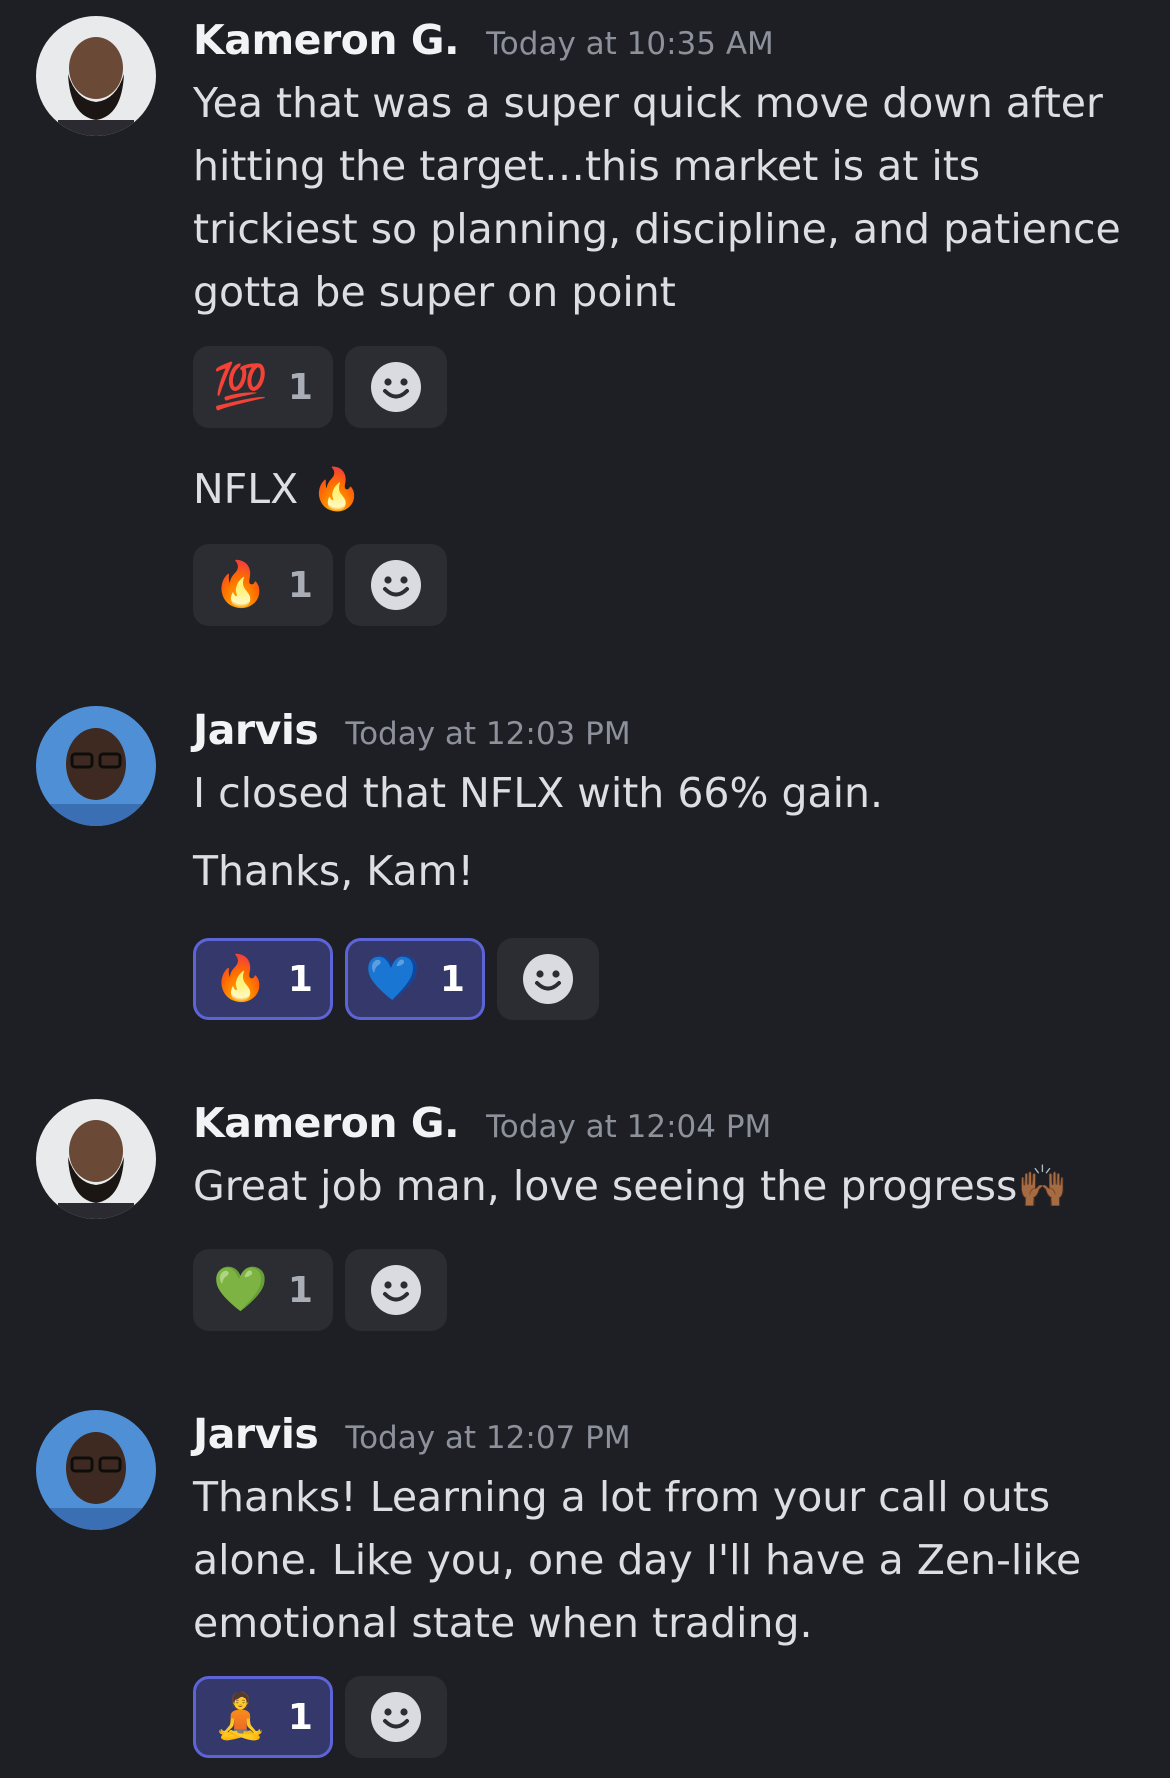  I want to click on message-text: Thanks, Kam!, so click(333, 871).